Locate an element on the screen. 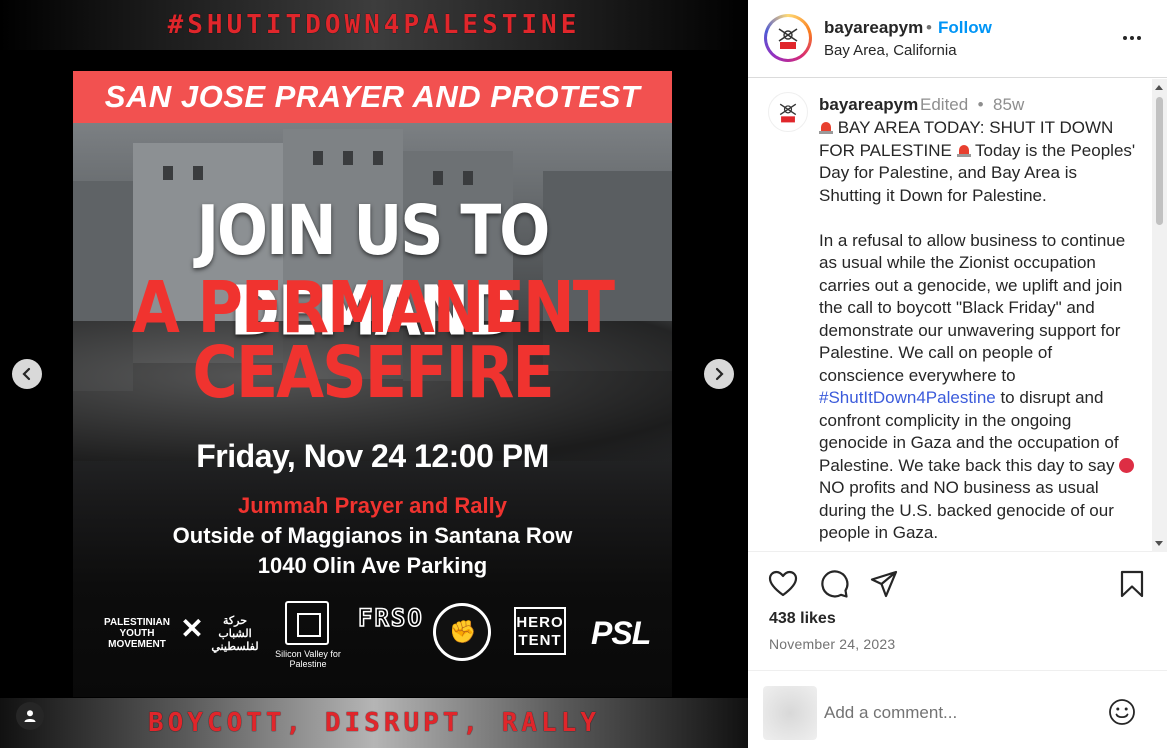  poster-date: Friday, Nov 24 12:00 PM is located at coordinates (372, 456).